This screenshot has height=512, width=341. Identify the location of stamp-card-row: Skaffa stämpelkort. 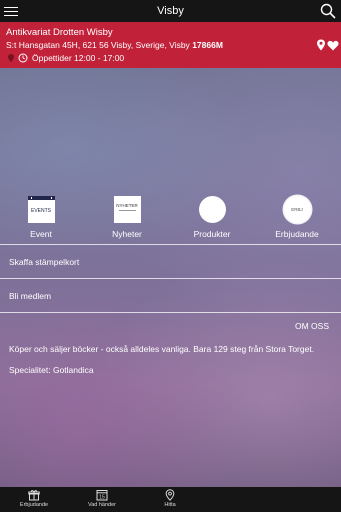
(170, 261).